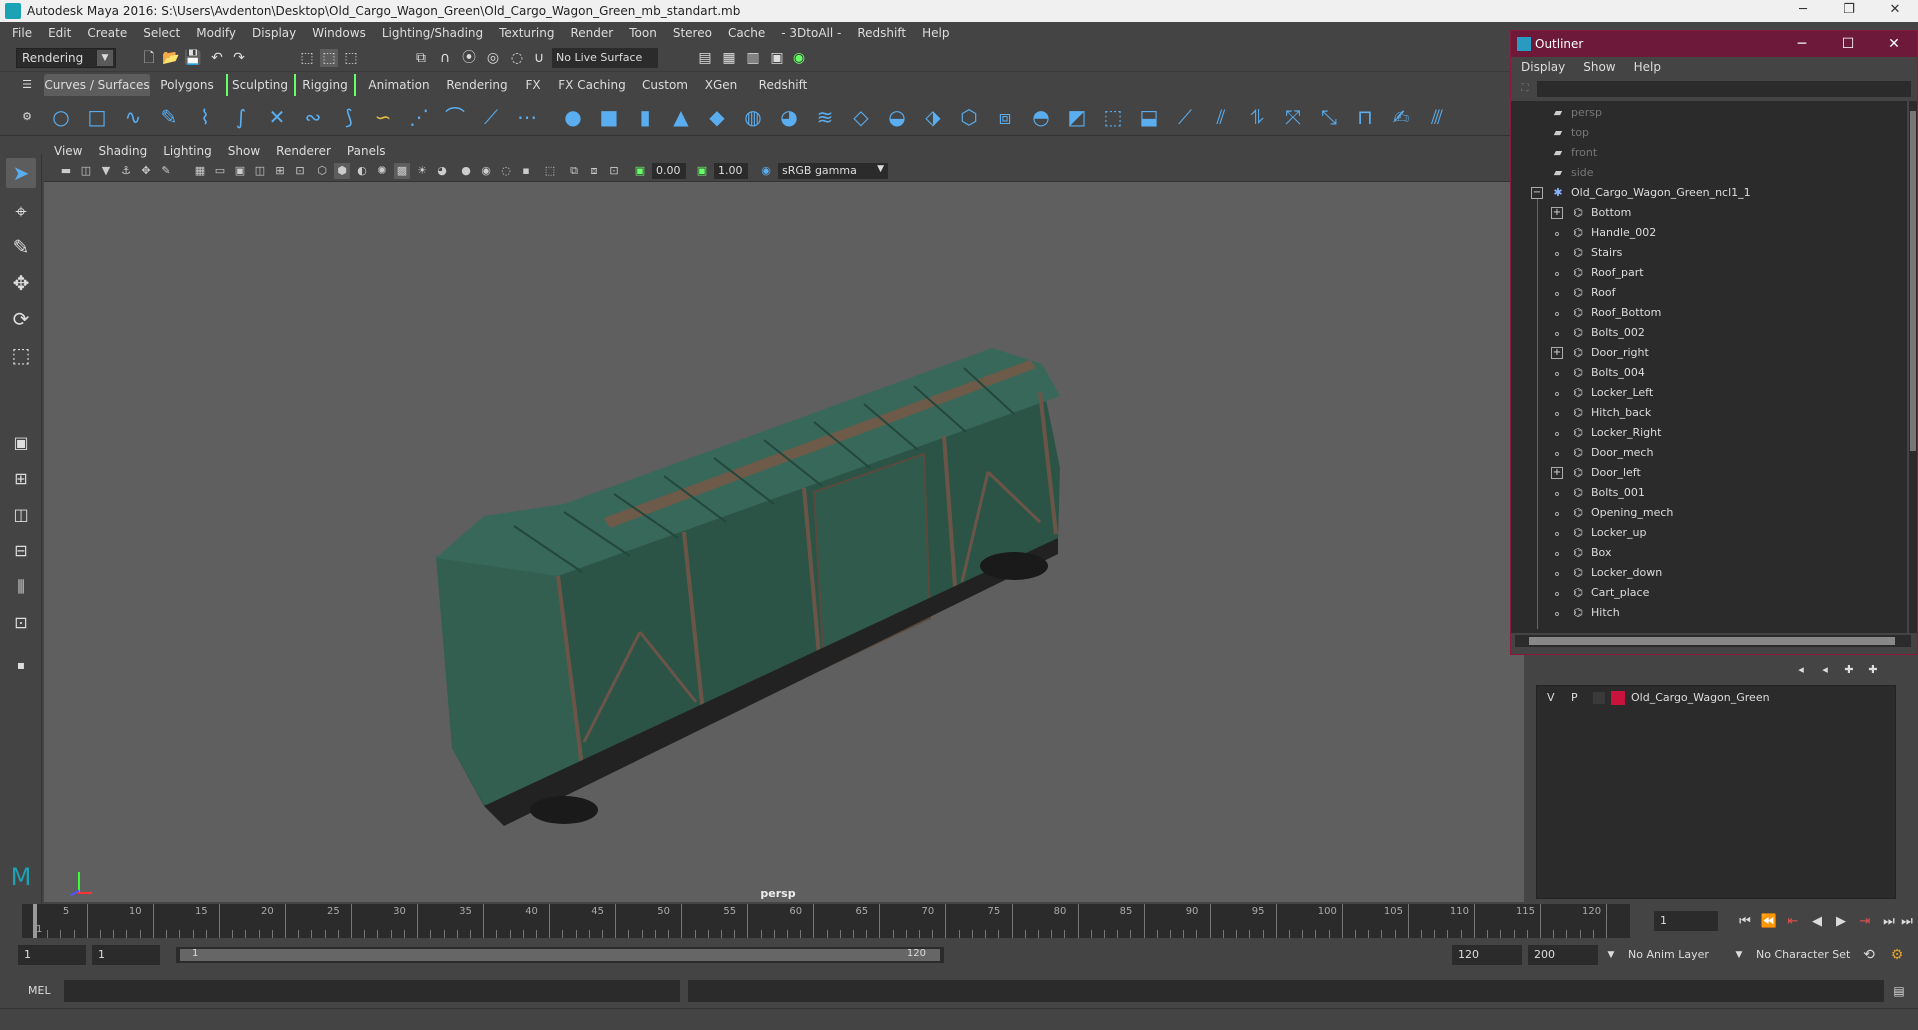 The height and width of the screenshot is (1030, 1918). What do you see at coordinates (171, 58) in the screenshot?
I see `open-scene-icon: 📂` at bounding box center [171, 58].